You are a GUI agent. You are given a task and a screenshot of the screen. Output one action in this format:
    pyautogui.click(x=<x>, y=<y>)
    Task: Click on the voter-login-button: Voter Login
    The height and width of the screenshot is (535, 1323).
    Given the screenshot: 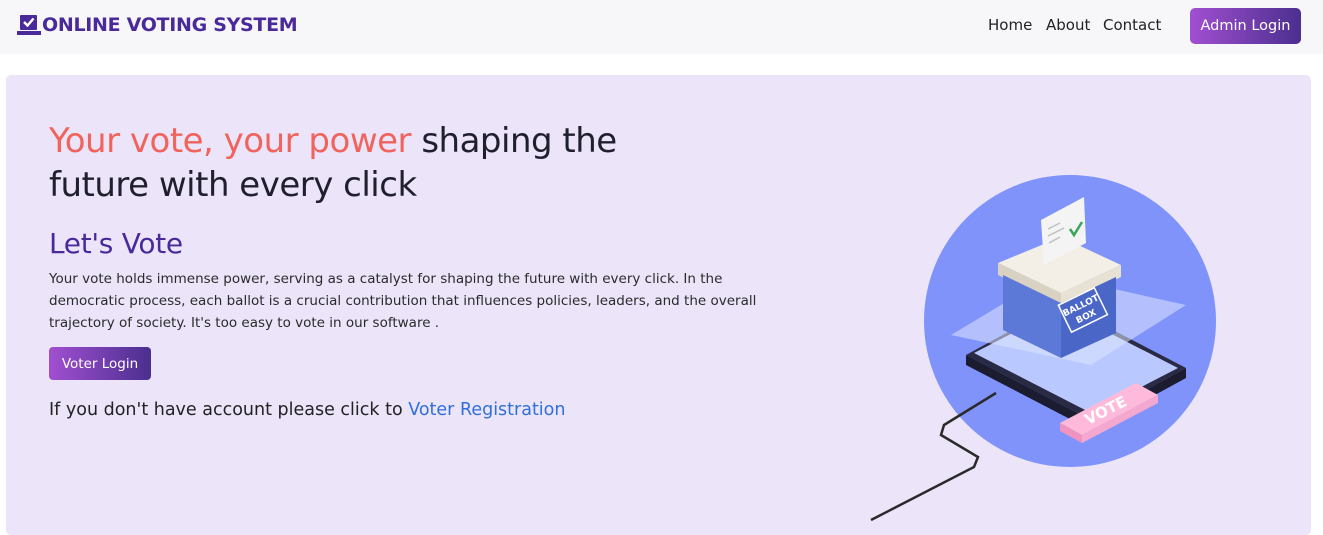 What is the action you would take?
    pyautogui.click(x=100, y=363)
    